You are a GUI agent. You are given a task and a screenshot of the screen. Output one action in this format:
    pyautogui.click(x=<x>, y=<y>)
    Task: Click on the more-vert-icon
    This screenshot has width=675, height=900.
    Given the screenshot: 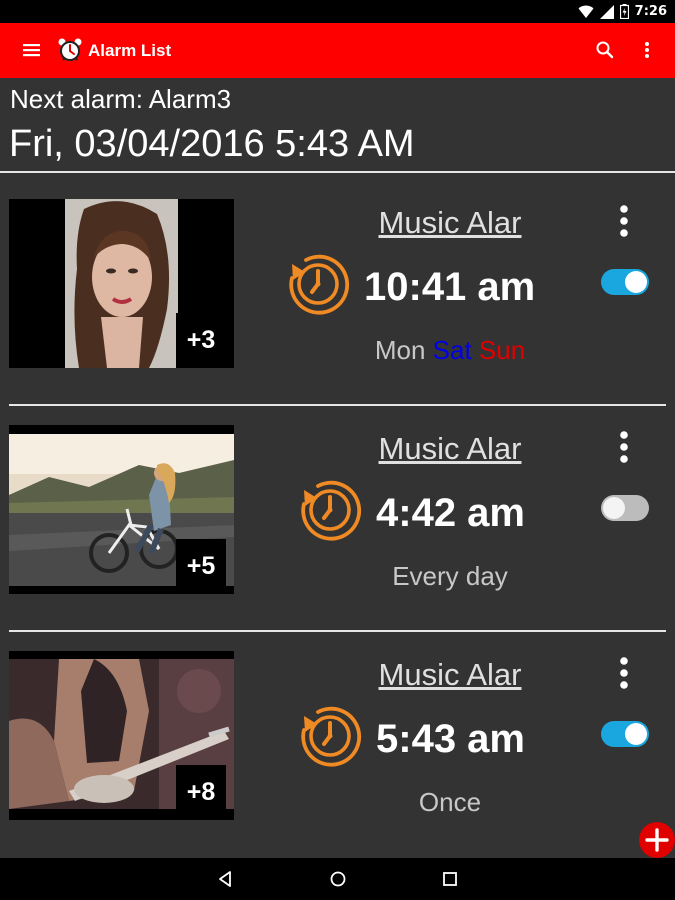 What is the action you would take?
    pyautogui.click(x=647, y=50)
    